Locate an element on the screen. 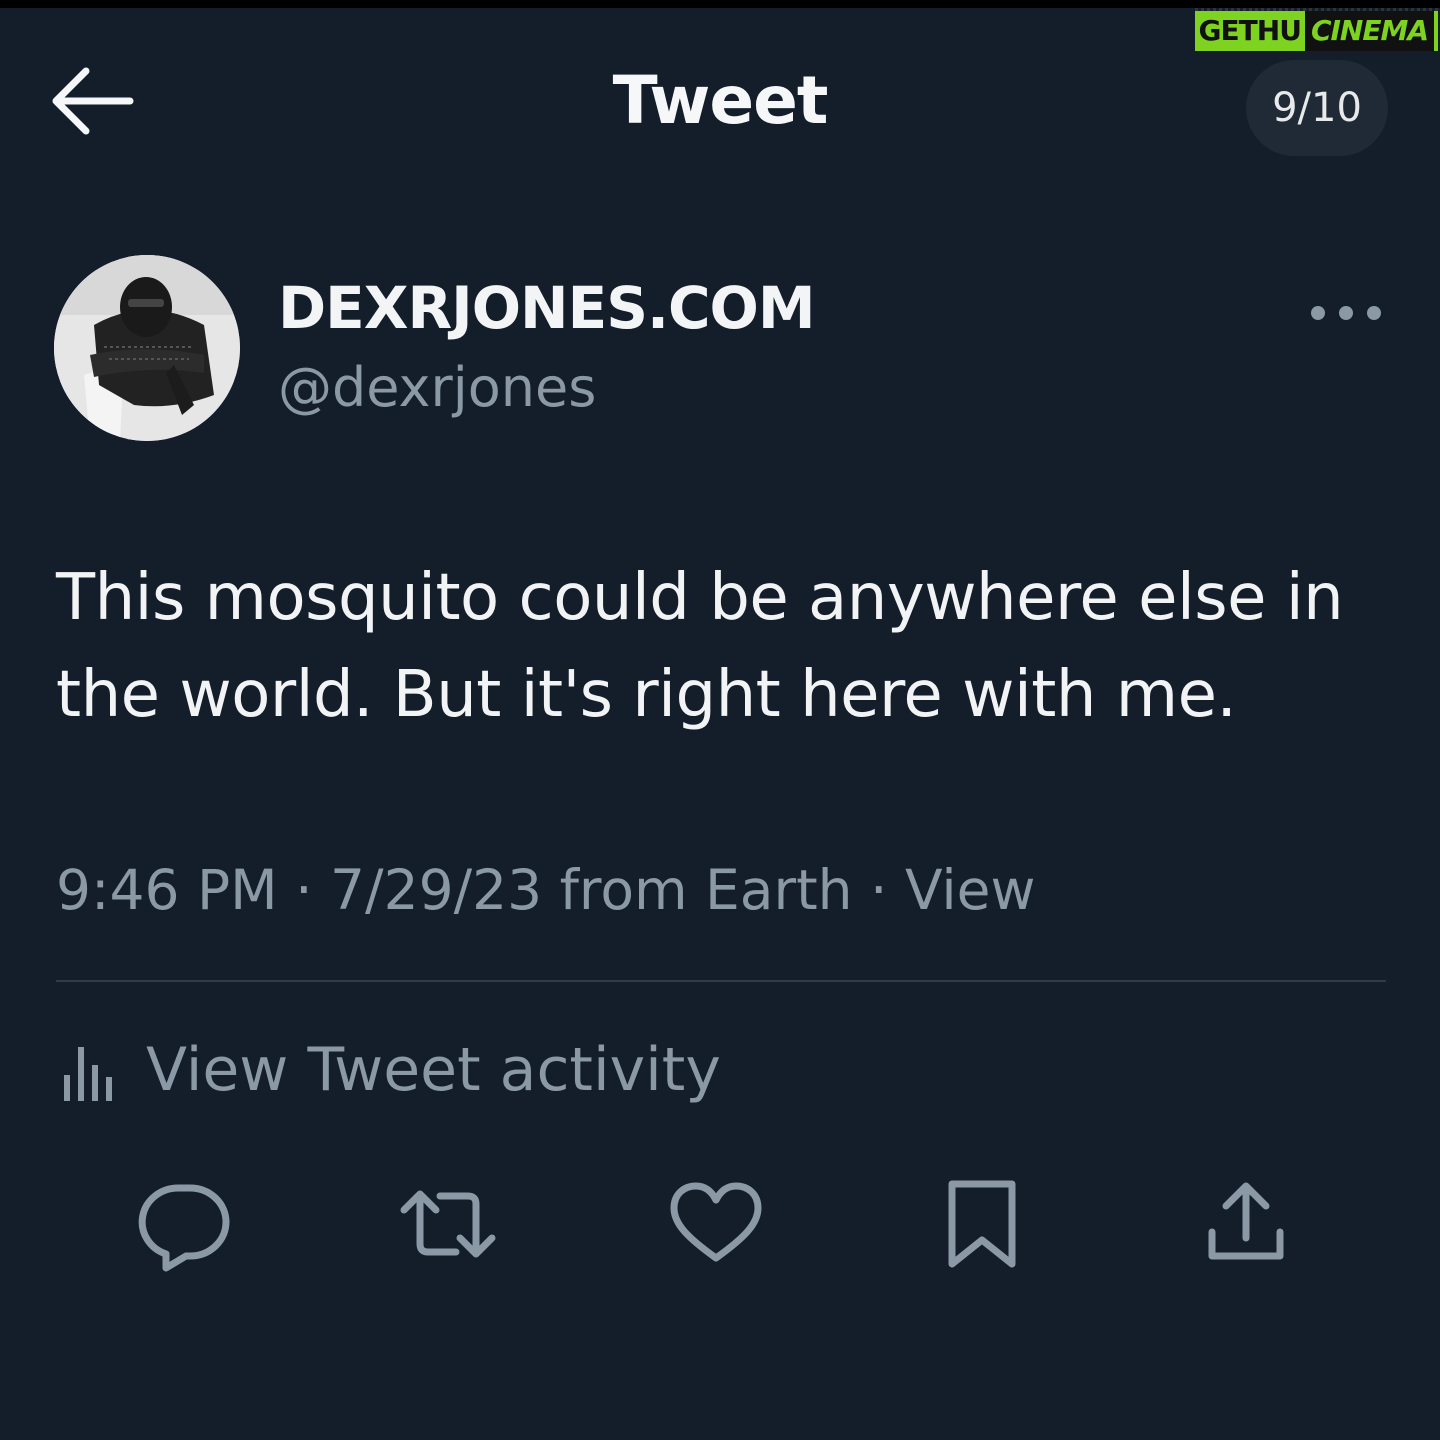 The width and height of the screenshot is (1440, 1440). page-indicator: 9/10 is located at coordinates (1317, 108).